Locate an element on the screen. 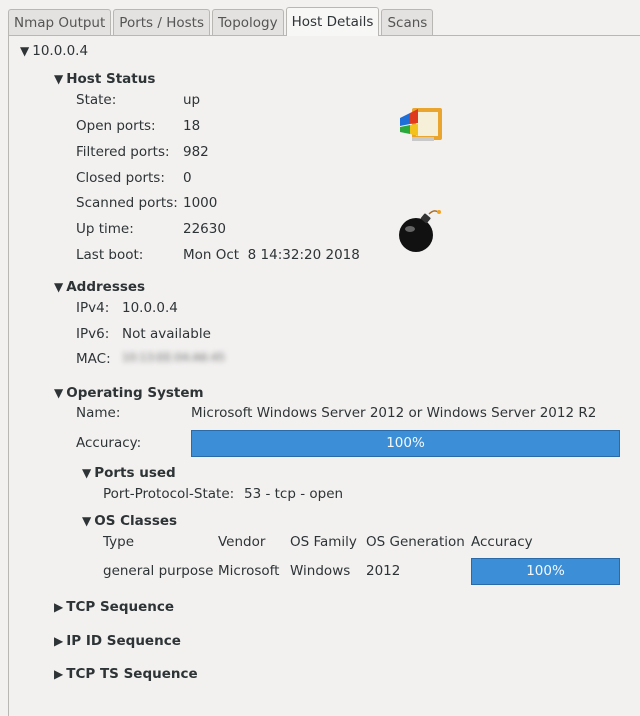 The image size is (640, 716). windows-os-icon is located at coordinates (421, 124).